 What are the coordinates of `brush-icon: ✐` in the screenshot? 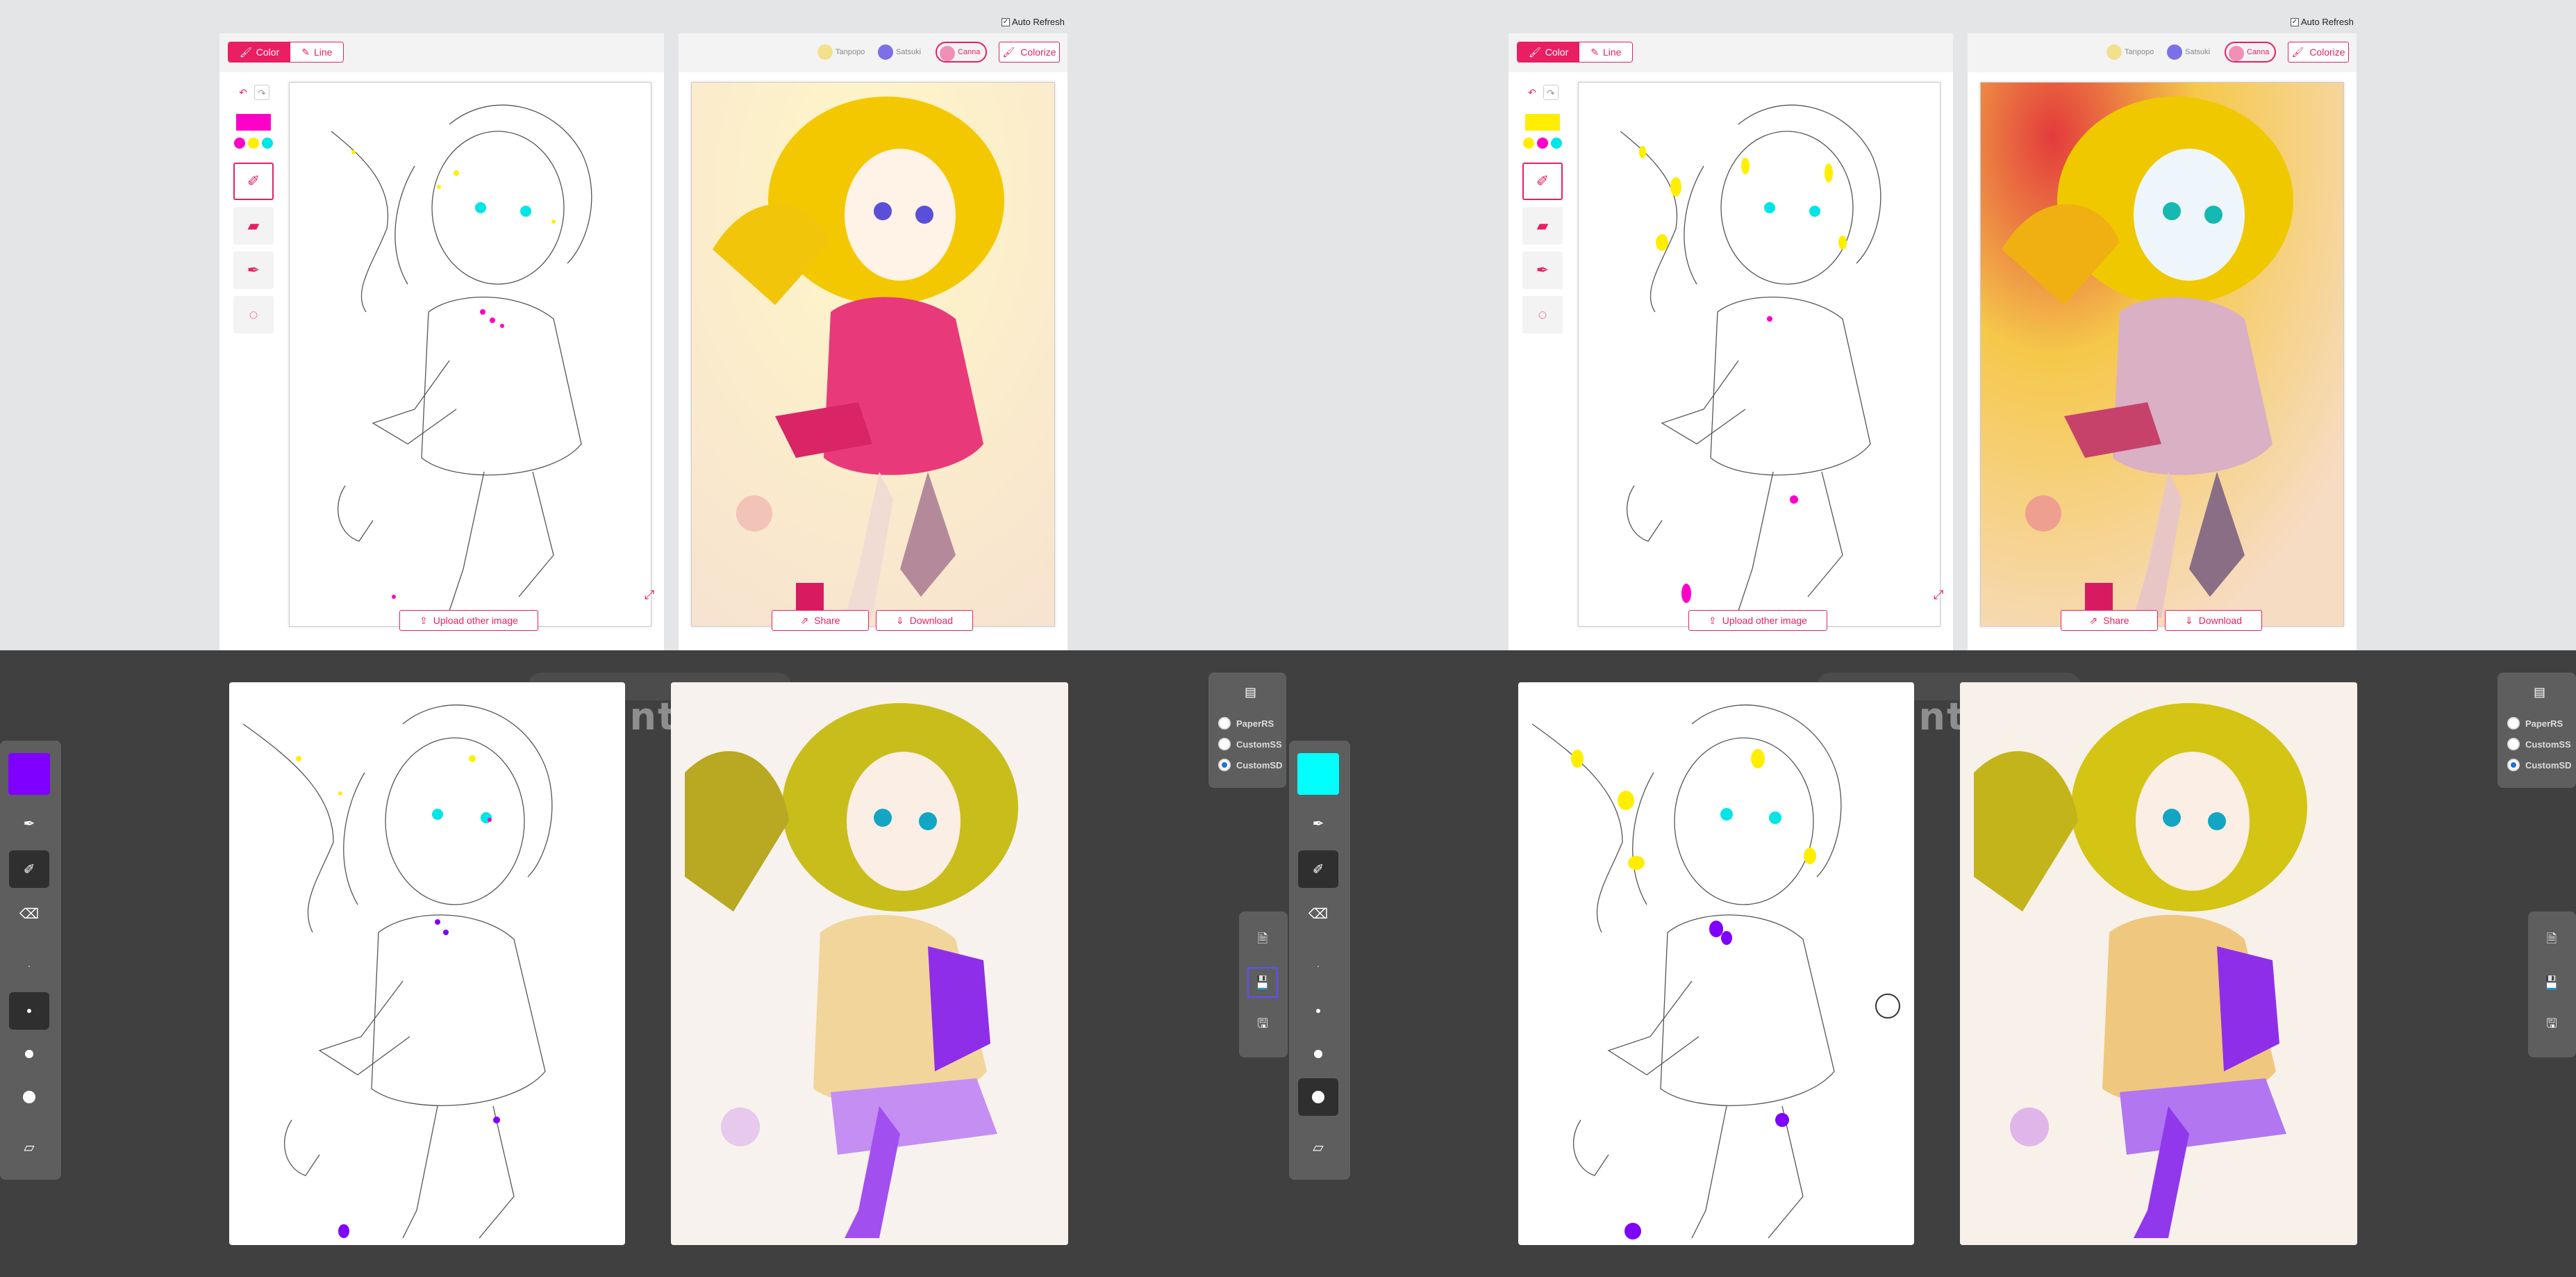 It's located at (29, 870).